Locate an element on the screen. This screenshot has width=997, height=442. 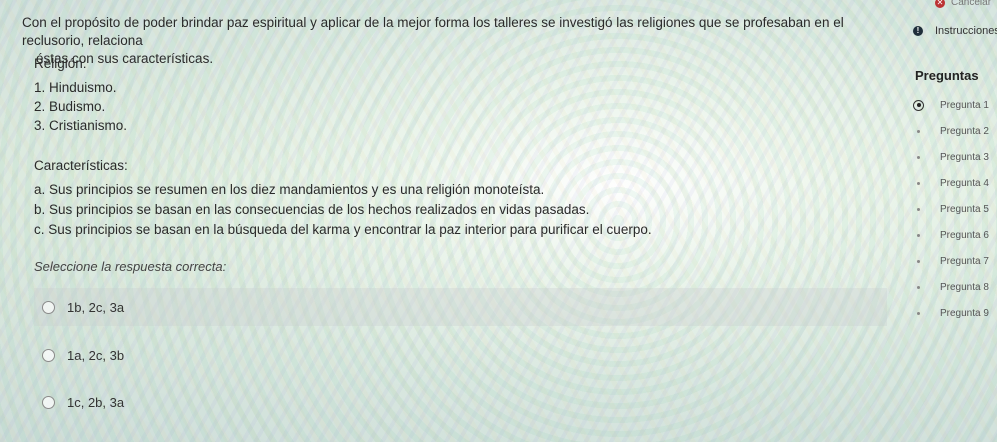
info-icon: ! is located at coordinates (918, 31).